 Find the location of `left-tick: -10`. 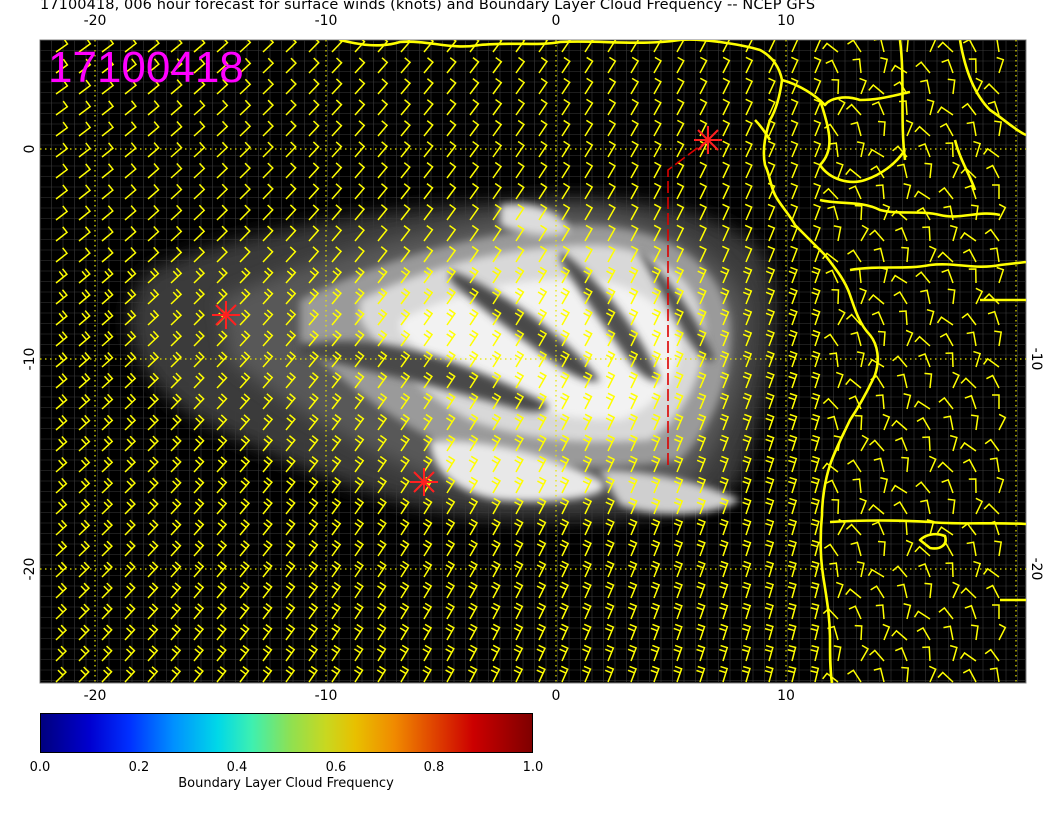

left-tick: -10 is located at coordinates (30, 359).